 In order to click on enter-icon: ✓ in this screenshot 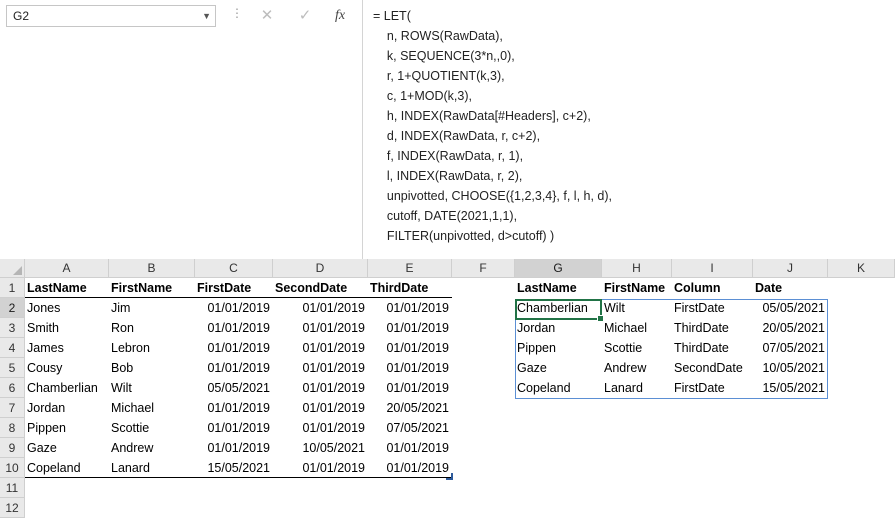, I will do `click(305, 16)`.